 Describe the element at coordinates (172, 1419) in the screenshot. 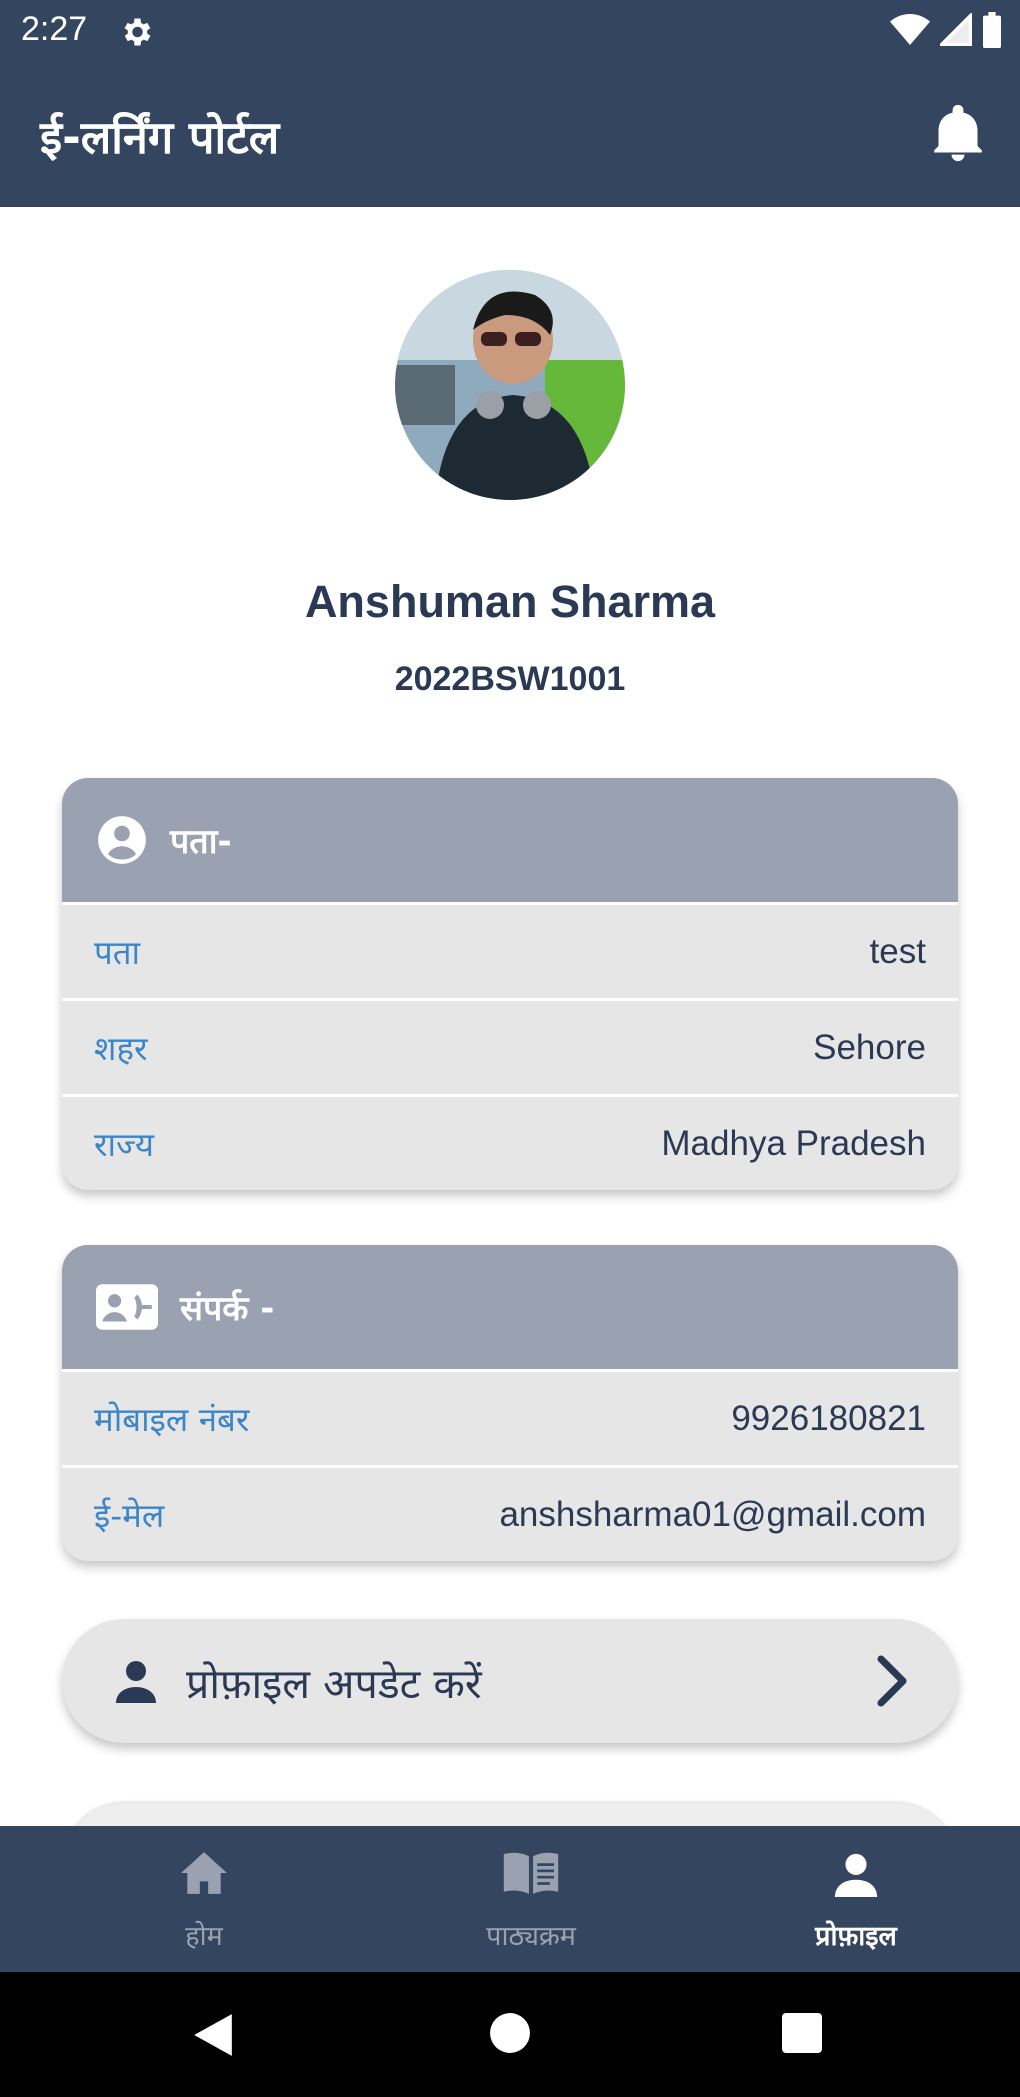

I see `mobile-label: मोबाइल नंबर` at that location.